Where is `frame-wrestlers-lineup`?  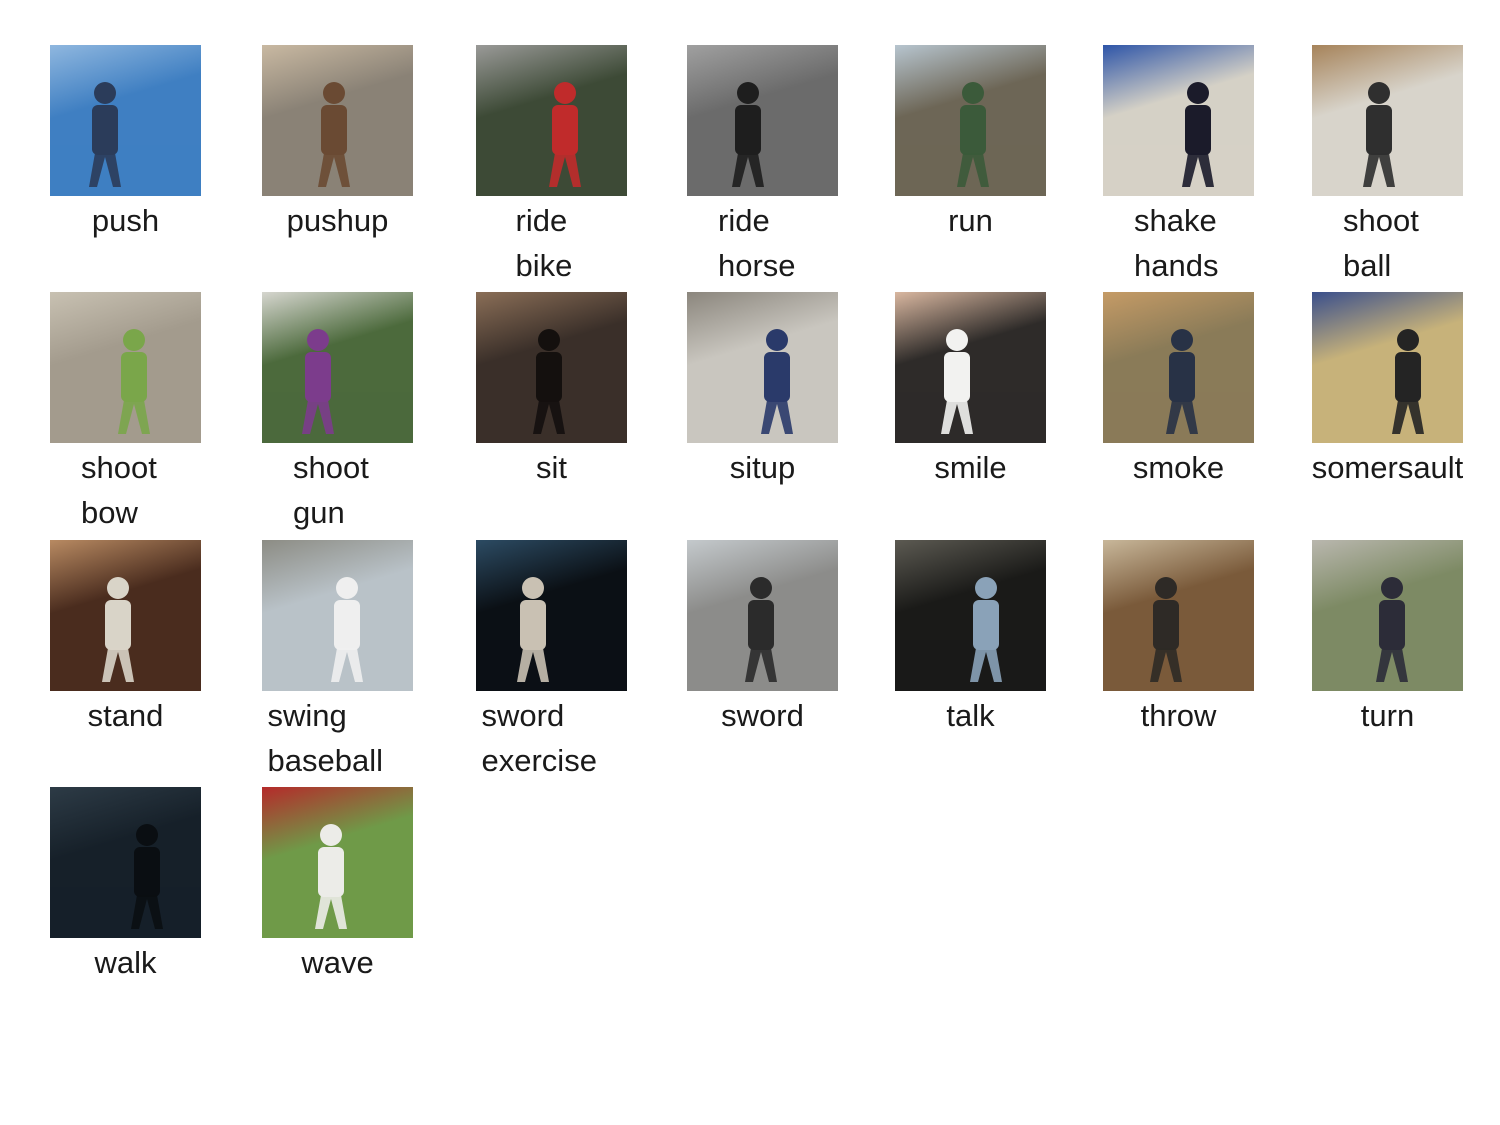 frame-wrestlers-lineup is located at coordinates (1178, 120).